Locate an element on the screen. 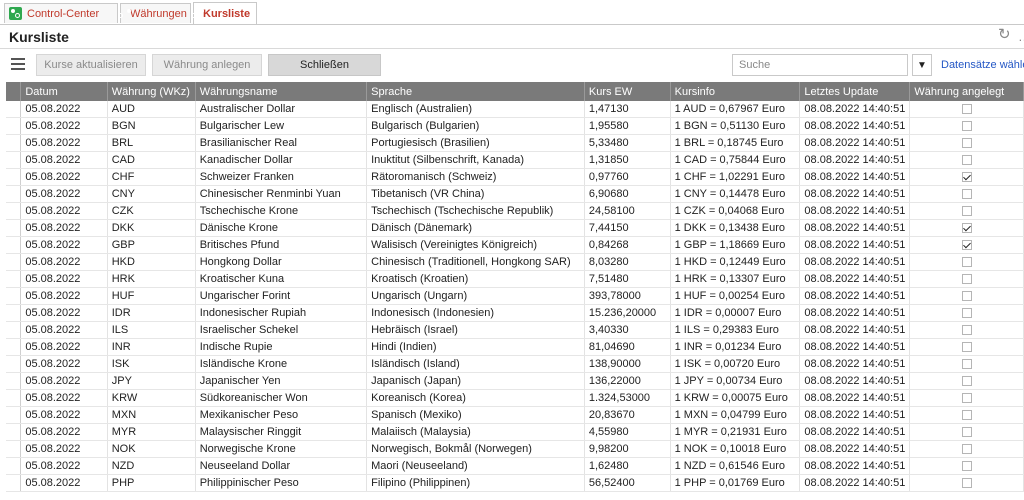 This screenshot has height=500, width=1024. tab-control-center: Control-Center is located at coordinates (61, 13).